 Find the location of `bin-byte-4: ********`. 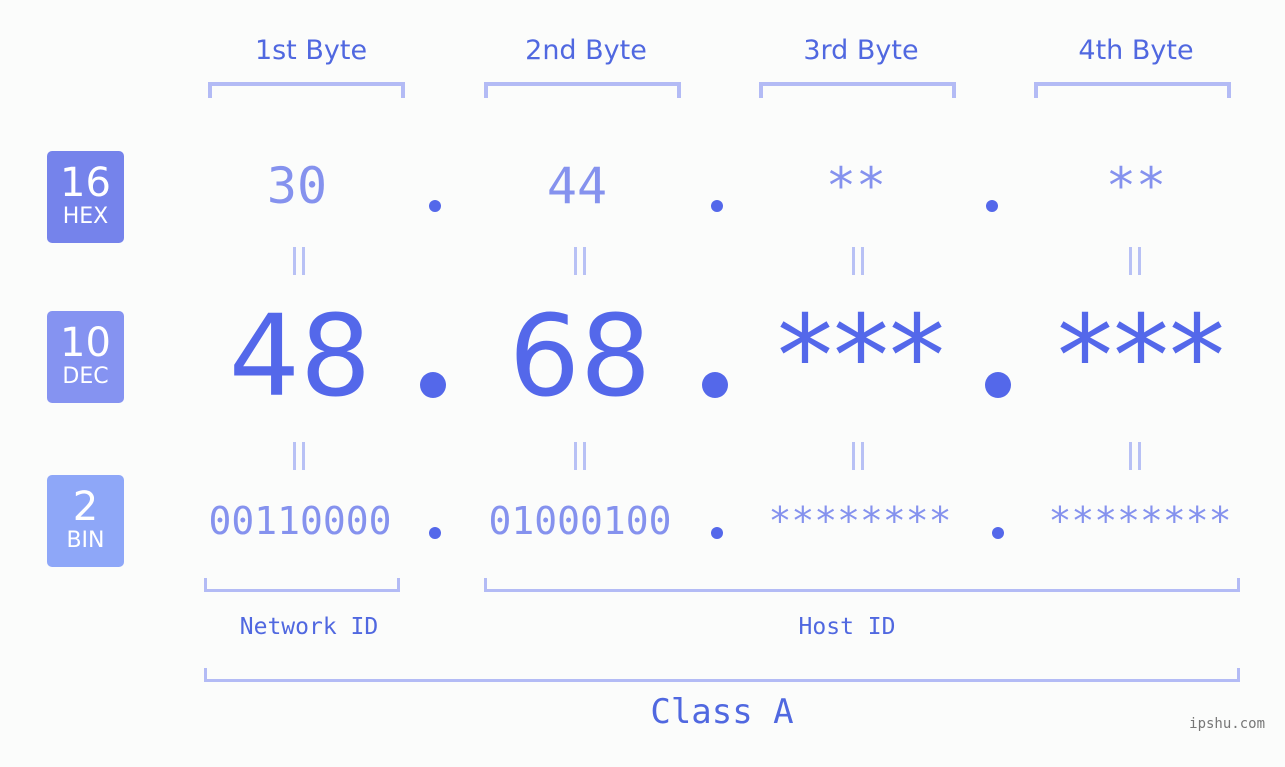

bin-byte-4: ******** is located at coordinates (1140, 521).